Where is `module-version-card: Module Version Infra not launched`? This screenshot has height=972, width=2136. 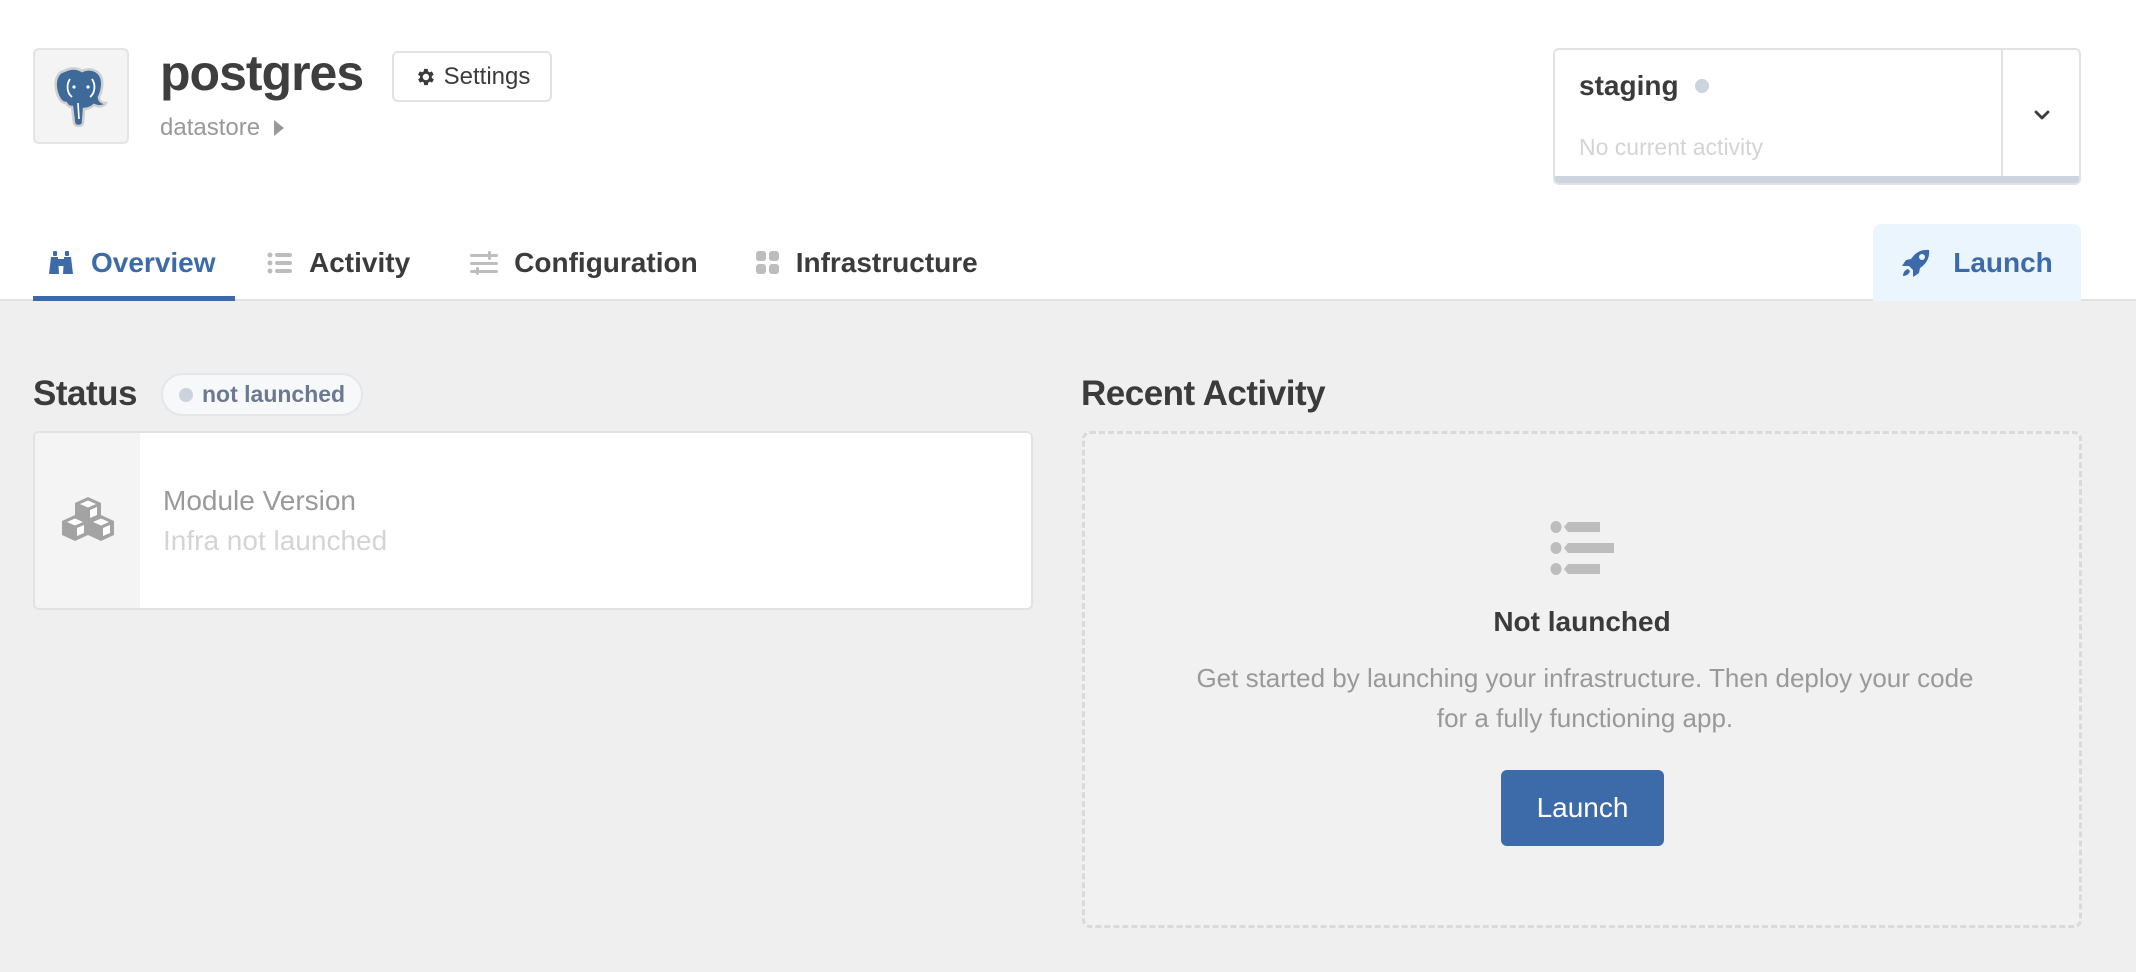 module-version-card: Module Version Infra not launched is located at coordinates (533, 520).